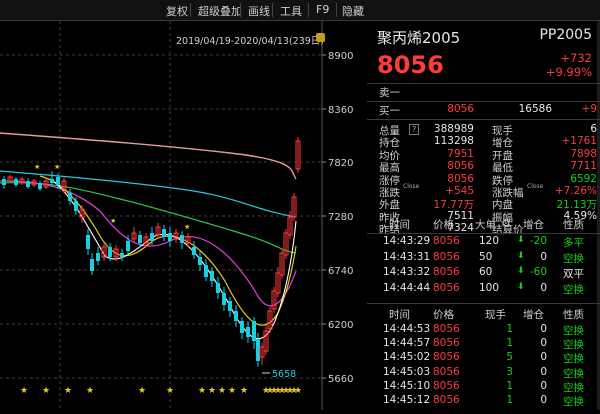  What do you see at coordinates (509, 357) in the screenshot?
I see `trade-vol: 5` at bounding box center [509, 357].